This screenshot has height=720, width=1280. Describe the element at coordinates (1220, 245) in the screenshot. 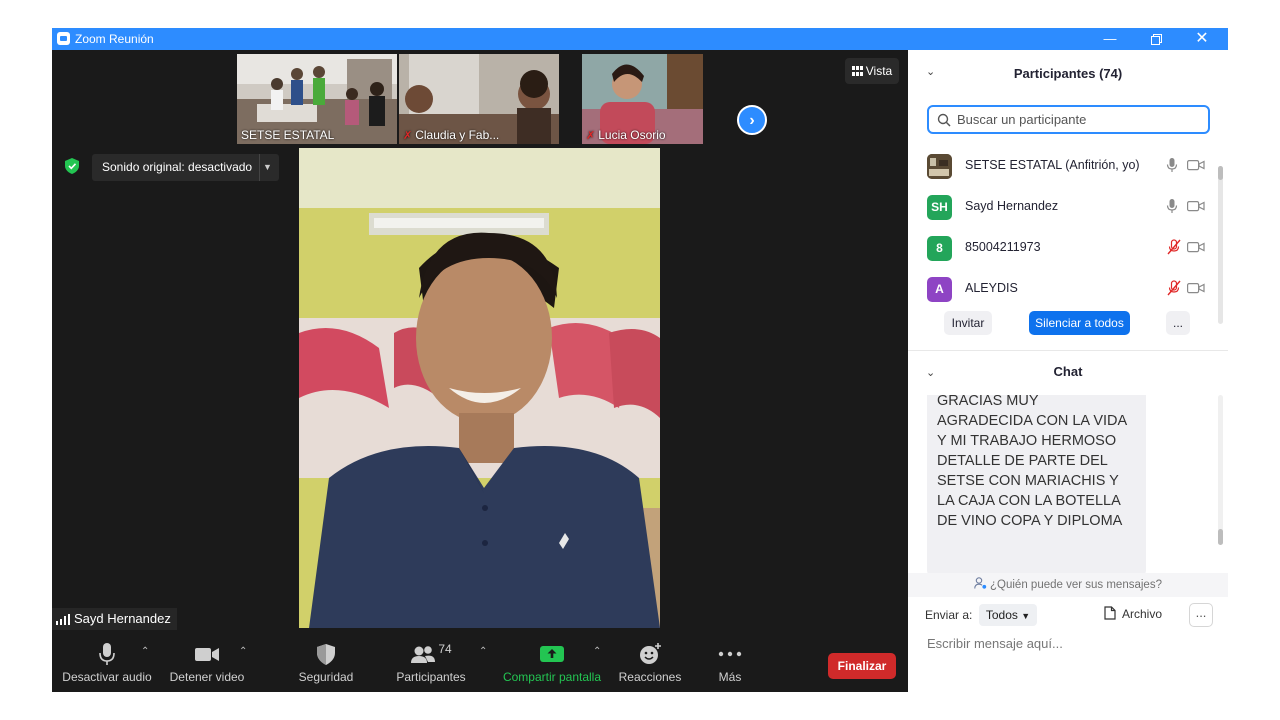

I see `participants-scrollbar` at that location.